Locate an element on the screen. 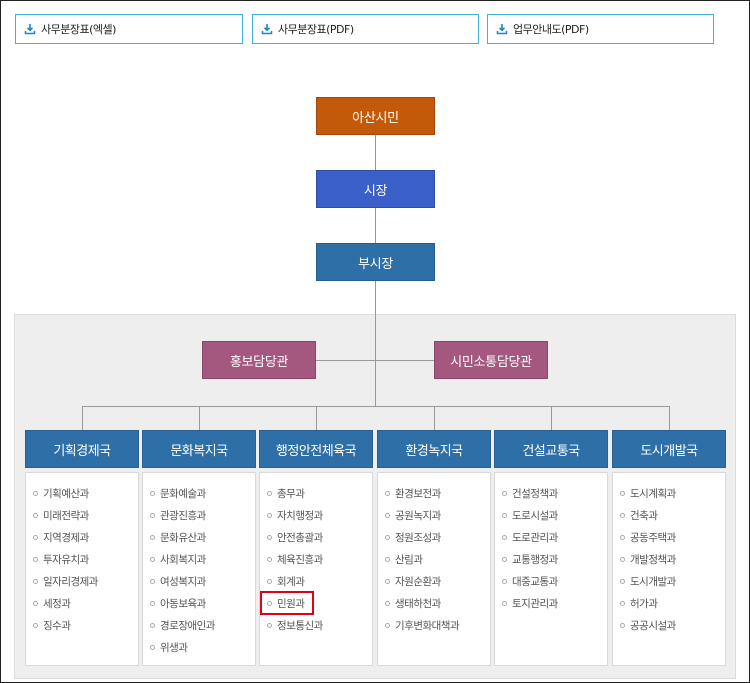  division-item: 문화예술과 is located at coordinates (199, 493).